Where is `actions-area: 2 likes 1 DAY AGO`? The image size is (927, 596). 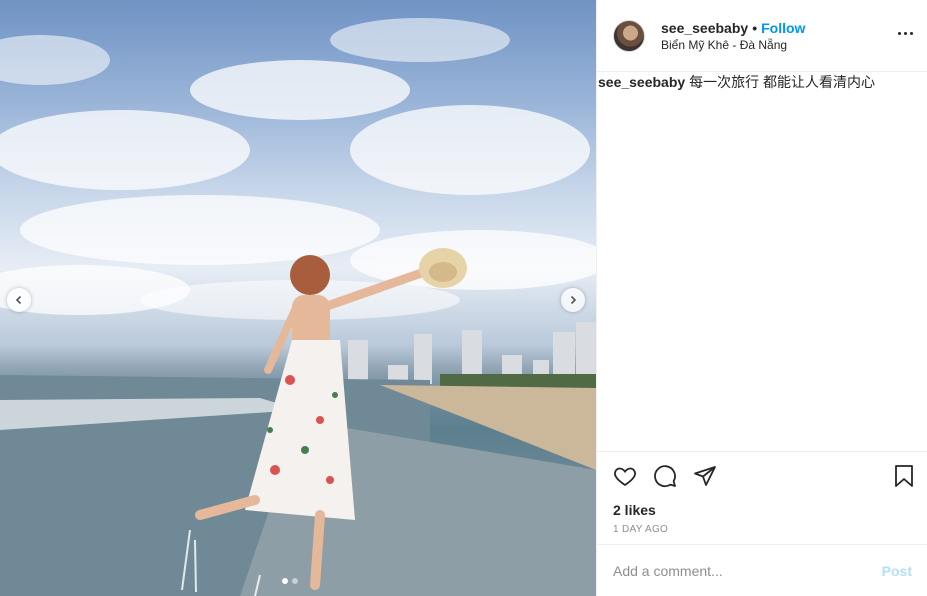 actions-area: 2 likes 1 DAY AGO is located at coordinates (762, 497).